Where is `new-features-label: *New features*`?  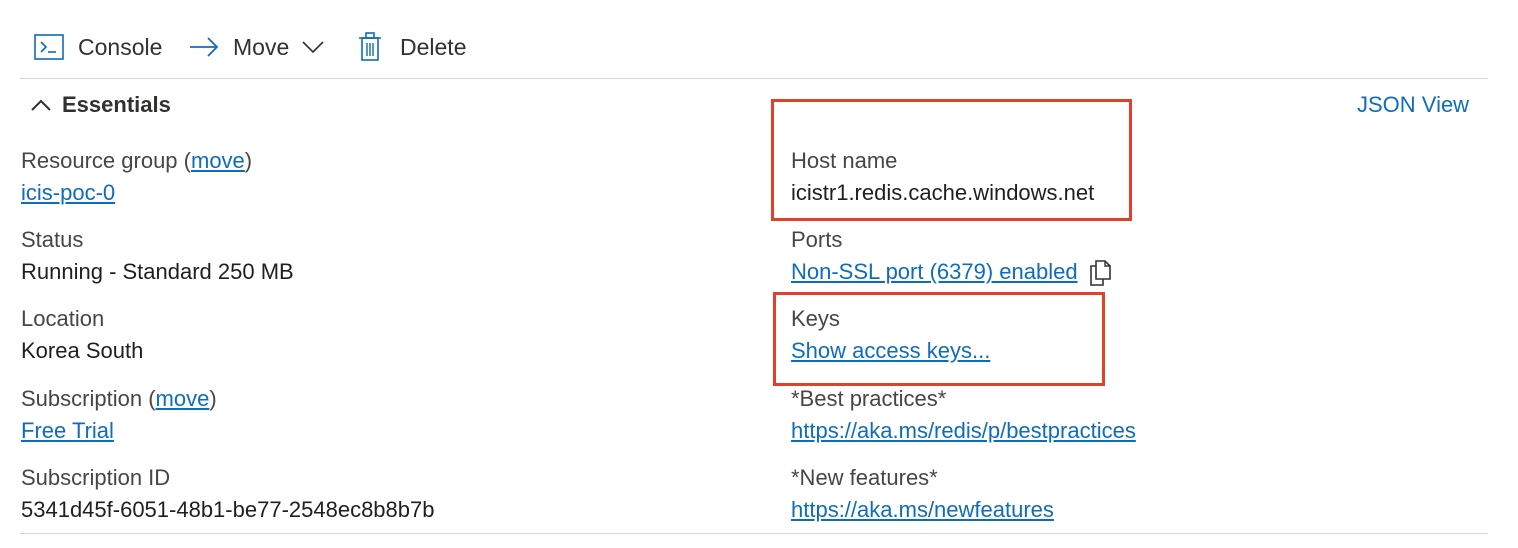
new-features-label: *New features* is located at coordinates (864, 477).